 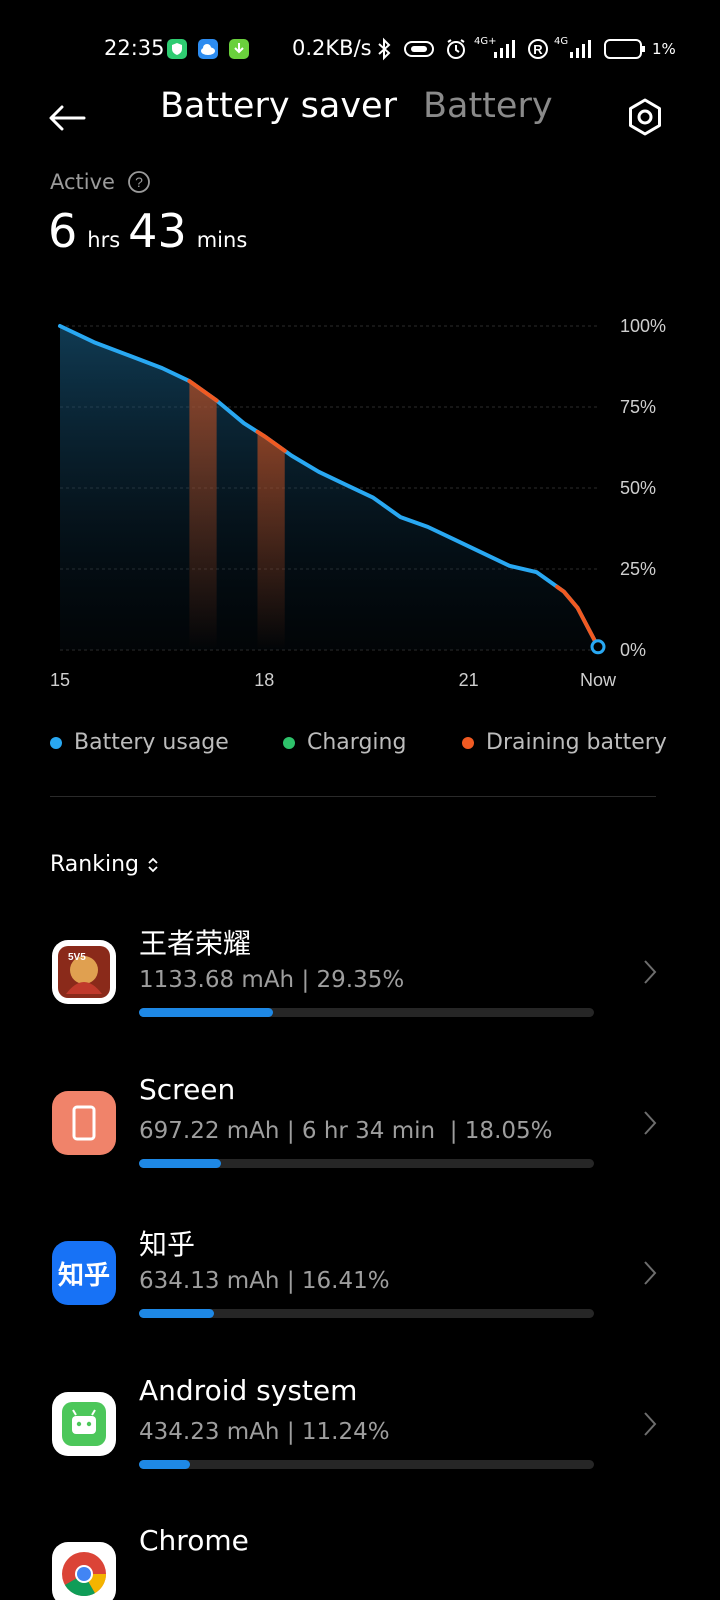 What do you see at coordinates (456, 51) in the screenshot?
I see `alarm-icon` at bounding box center [456, 51].